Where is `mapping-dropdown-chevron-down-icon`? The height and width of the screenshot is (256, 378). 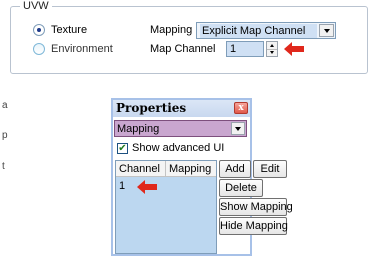 mapping-dropdown-chevron-down-icon is located at coordinates (326, 30).